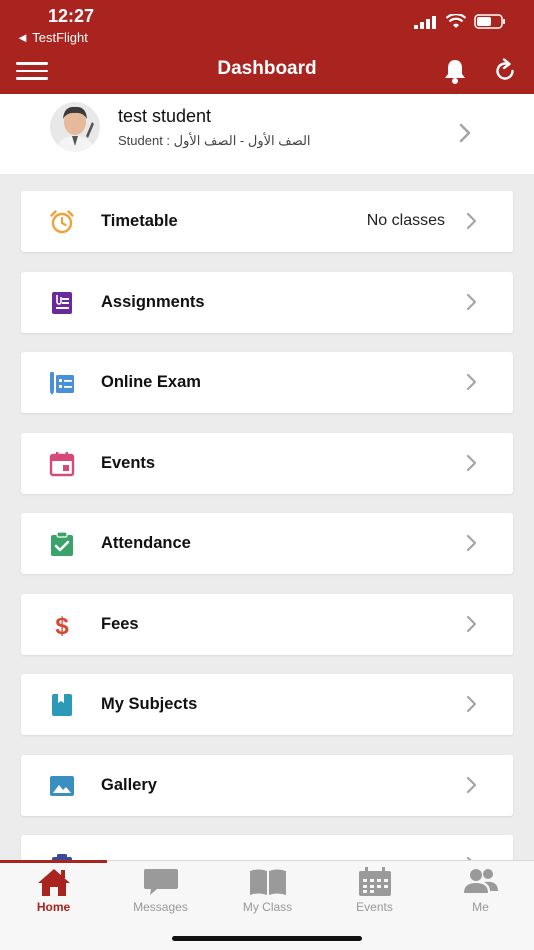 The height and width of the screenshot is (950, 534). Describe the element at coordinates (165, 116) in the screenshot. I see `profile-name: test student` at that location.